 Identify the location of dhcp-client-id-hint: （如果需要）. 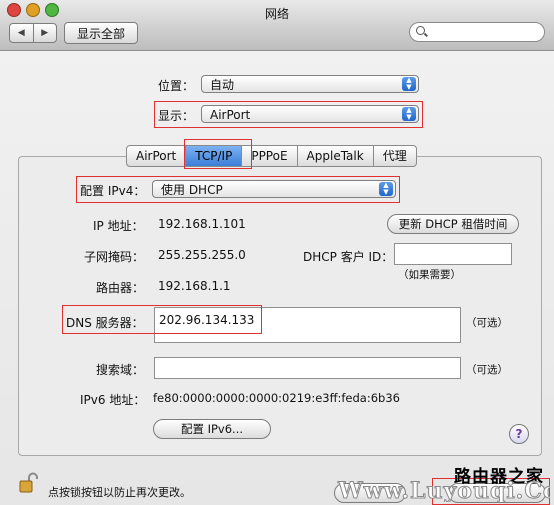
(429, 275).